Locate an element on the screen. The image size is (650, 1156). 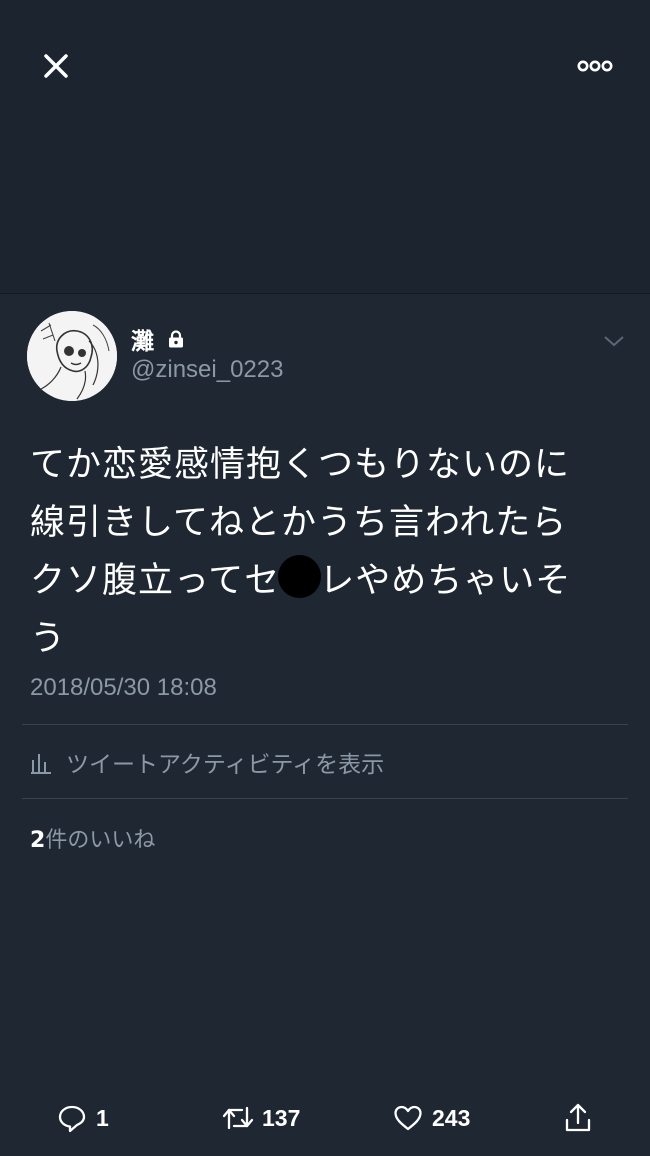
more-options-button is located at coordinates (595, 66).